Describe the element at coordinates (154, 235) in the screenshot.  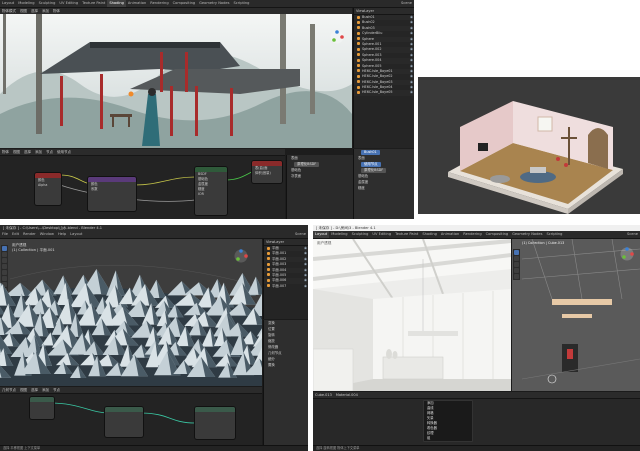
I see `menu-bar: File Edit Render Window Help Layout Scene` at that location.